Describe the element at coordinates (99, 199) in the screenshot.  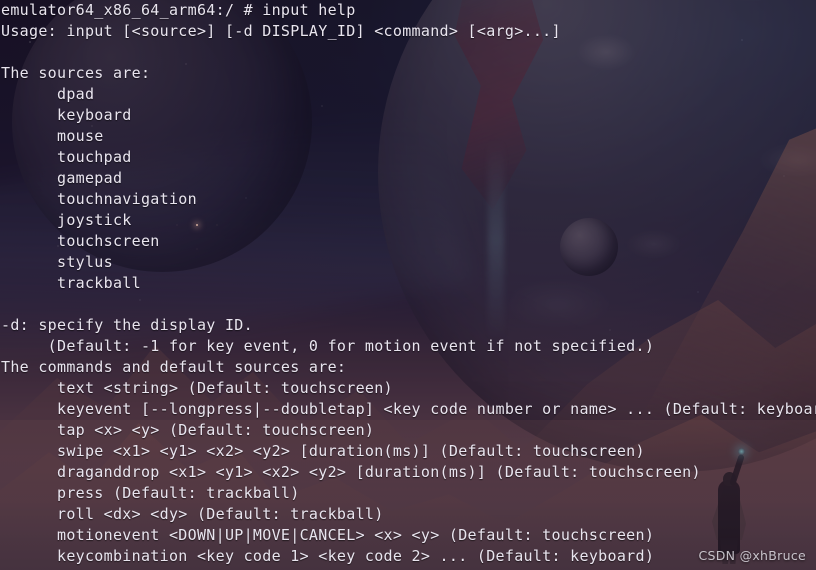
I see `terminal-line: touchnavigation` at that location.